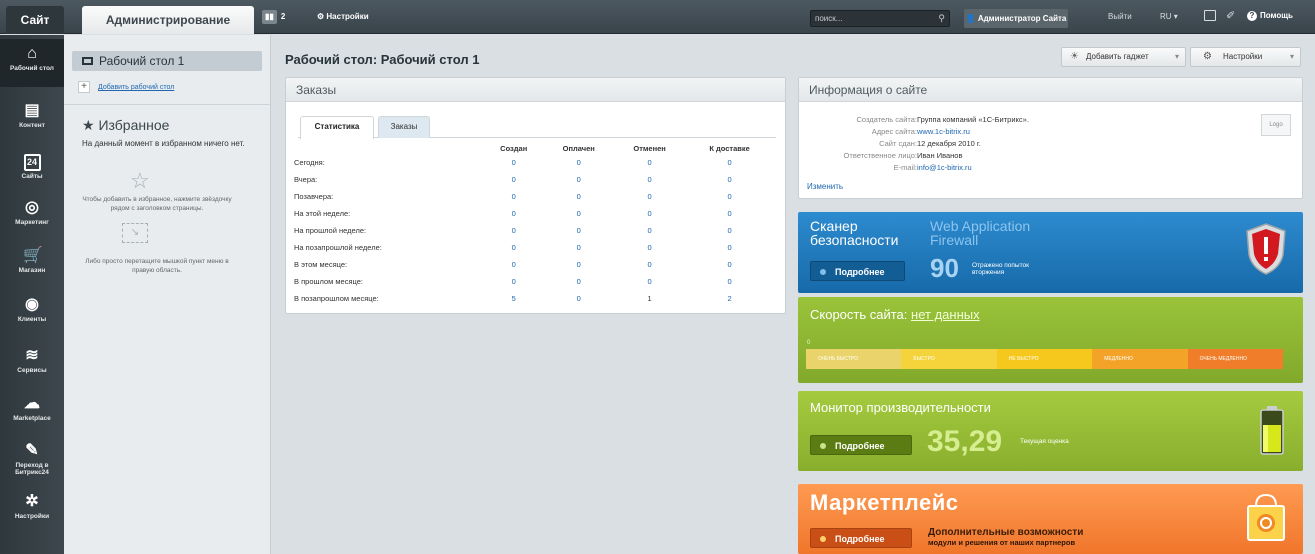 The image size is (1315, 554). I want to click on row-label: В позапрошлом месяце:, so click(336, 298).